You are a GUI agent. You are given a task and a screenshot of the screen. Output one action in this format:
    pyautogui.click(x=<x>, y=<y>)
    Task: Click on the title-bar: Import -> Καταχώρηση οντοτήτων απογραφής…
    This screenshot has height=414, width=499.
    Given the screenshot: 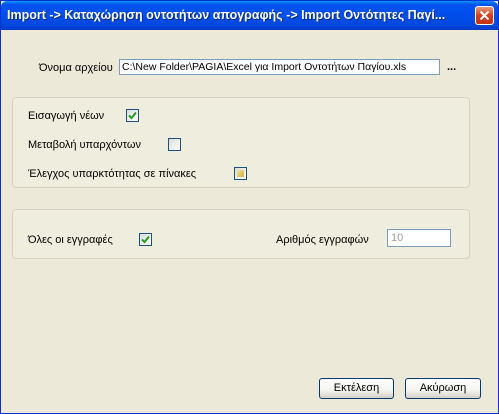 What is the action you would take?
    pyautogui.click(x=249, y=15)
    